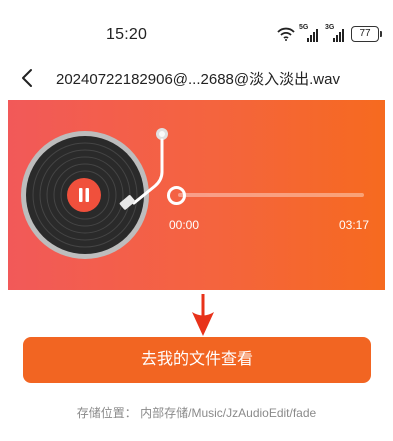 The width and height of the screenshot is (393, 441). Describe the element at coordinates (184, 225) in the screenshot. I see `current-time: 00:00` at that location.